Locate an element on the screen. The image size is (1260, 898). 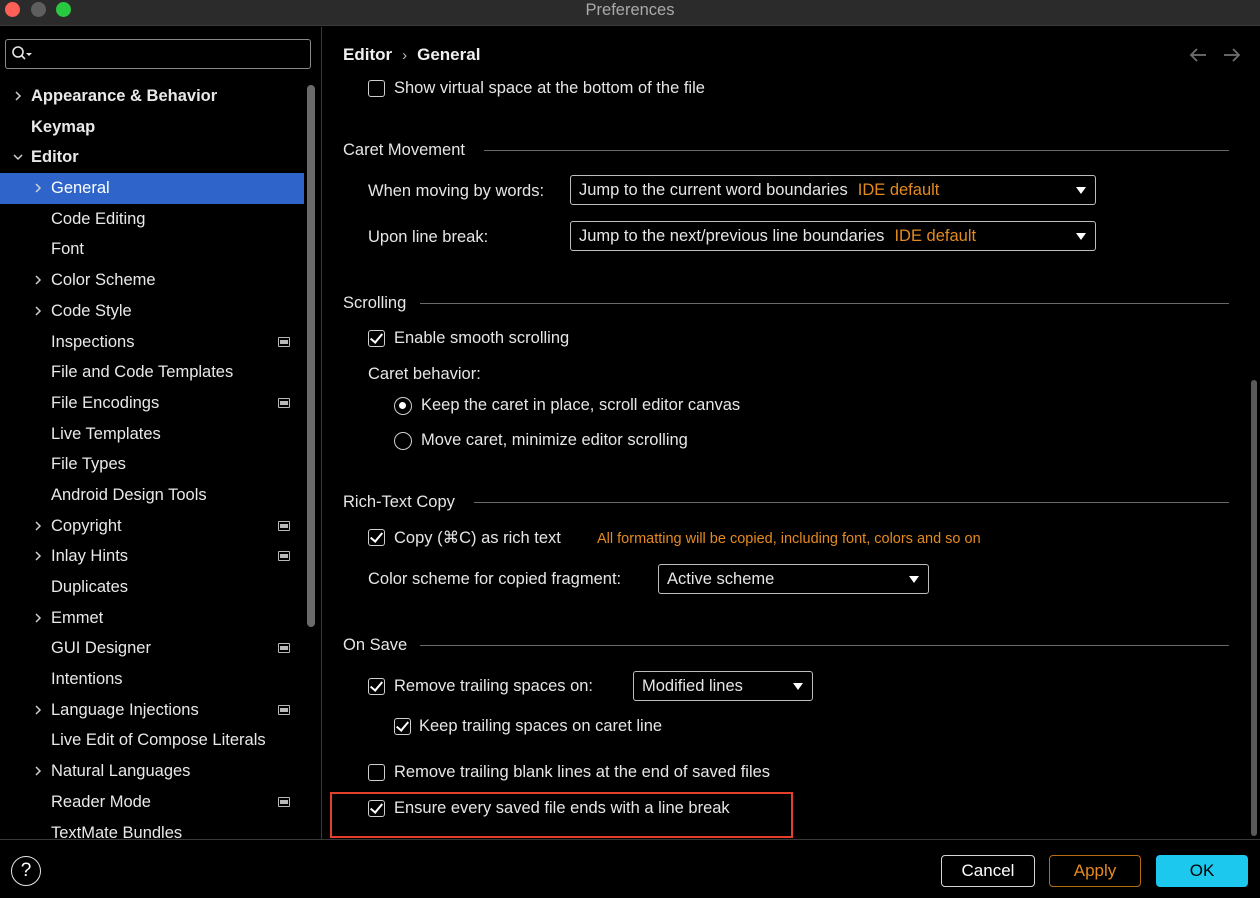
sidebar-item-live-edit-of-compose-literals: Live Edit of Compose Literals is located at coordinates (152, 740).